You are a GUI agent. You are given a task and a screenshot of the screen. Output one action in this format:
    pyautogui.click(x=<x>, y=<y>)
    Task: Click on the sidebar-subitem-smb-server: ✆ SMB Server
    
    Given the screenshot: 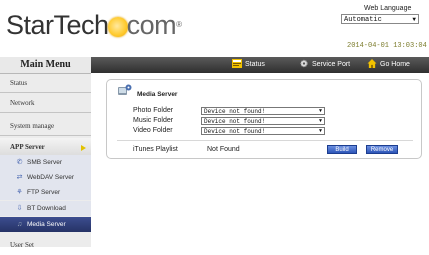 What is the action you would take?
    pyautogui.click(x=45, y=162)
    